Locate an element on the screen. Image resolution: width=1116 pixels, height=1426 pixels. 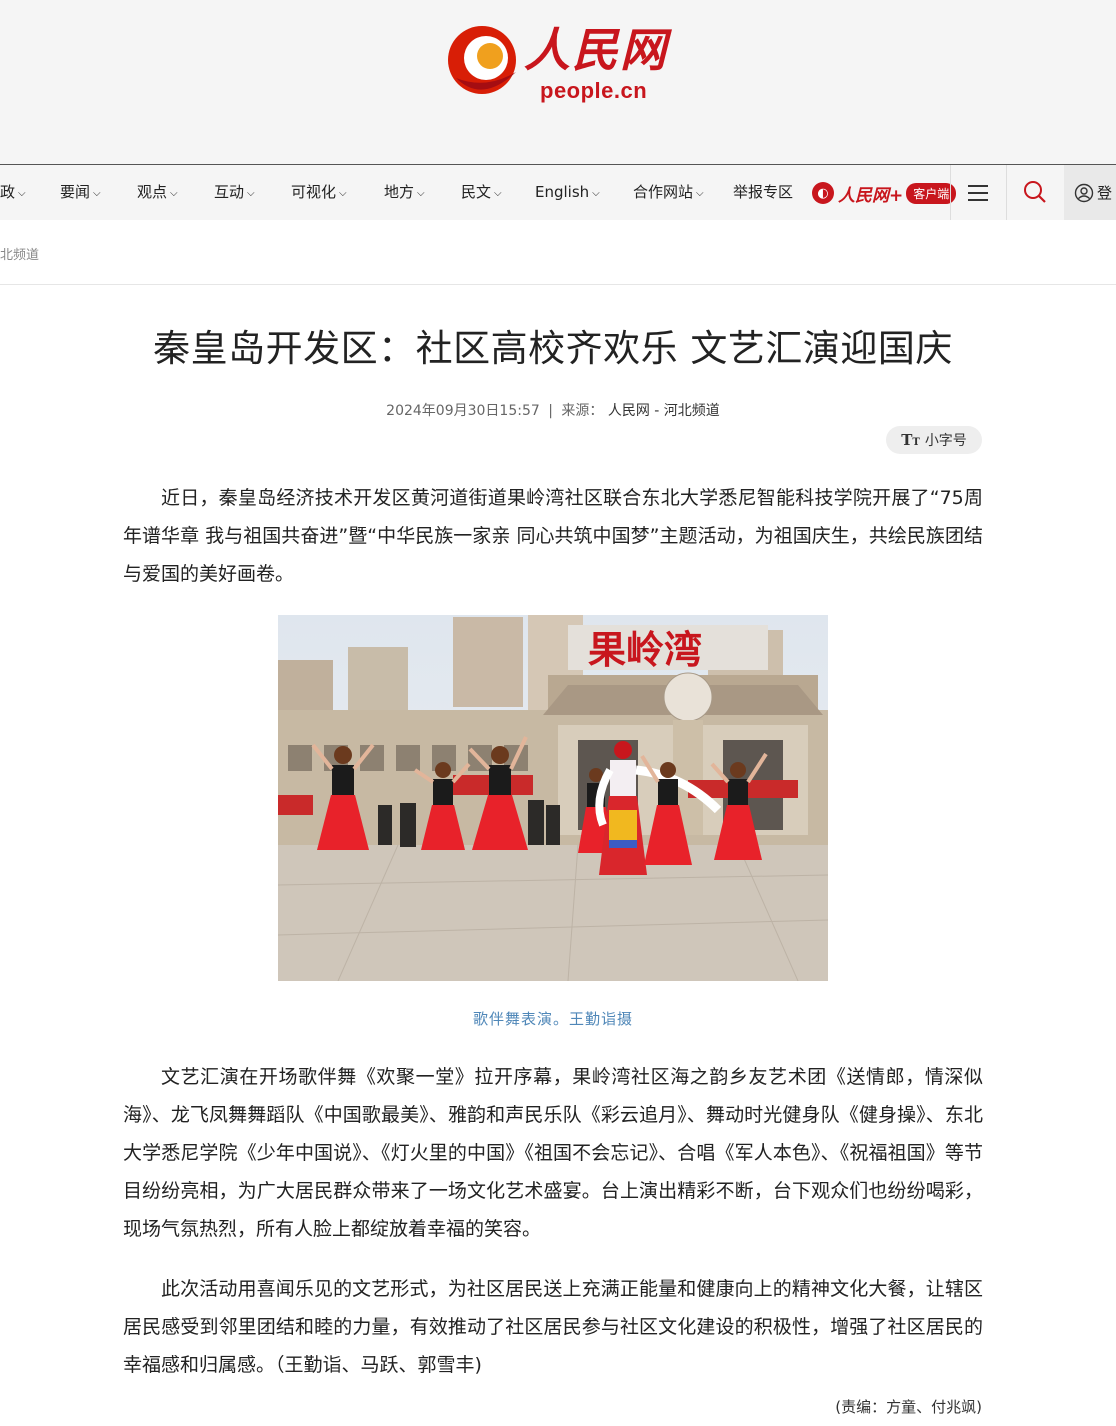
article-meta: 2024年09月30日15:57 | 来源： 人民网 - 河北频道 is located at coordinates (553, 410).